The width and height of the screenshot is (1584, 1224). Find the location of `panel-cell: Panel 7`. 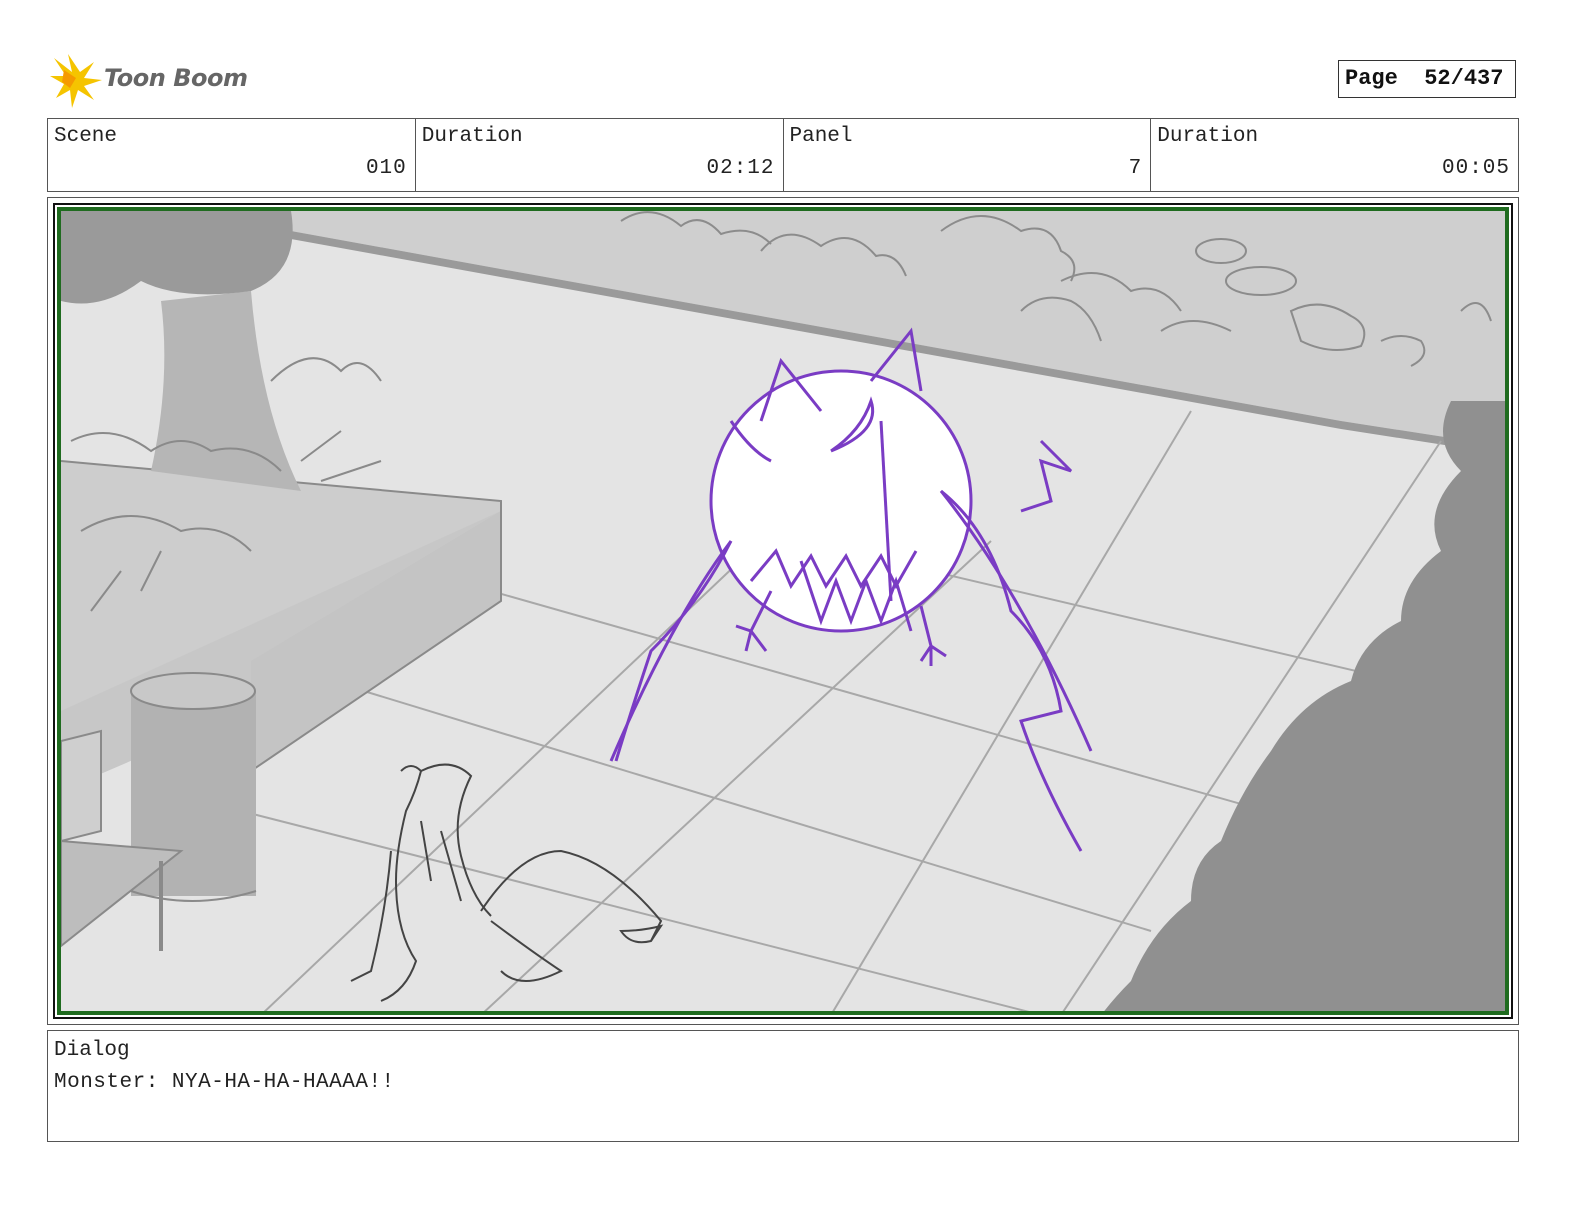

panel-cell: Panel 7 is located at coordinates (968, 155).